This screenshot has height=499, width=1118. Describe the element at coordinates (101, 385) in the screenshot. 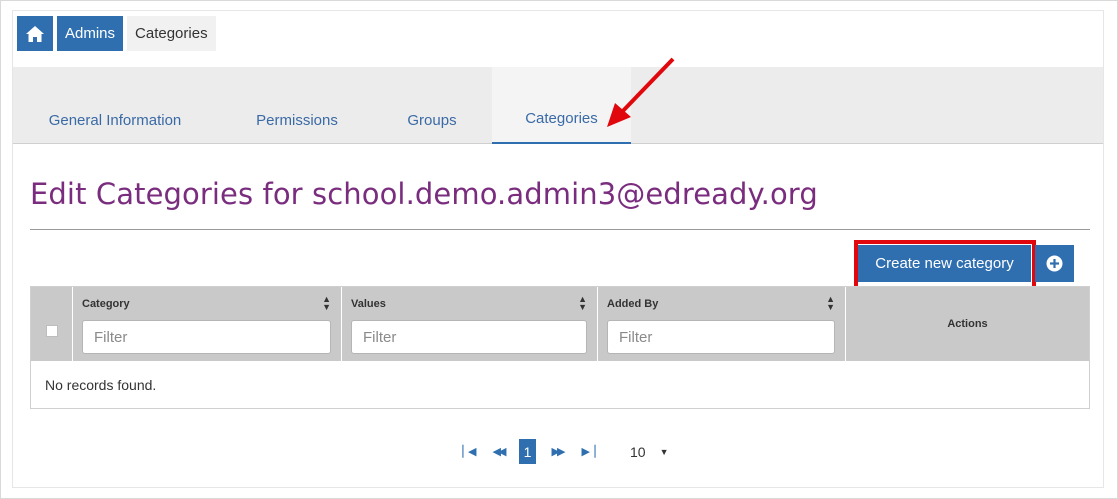

I see `empty-message: No records found.` at that location.